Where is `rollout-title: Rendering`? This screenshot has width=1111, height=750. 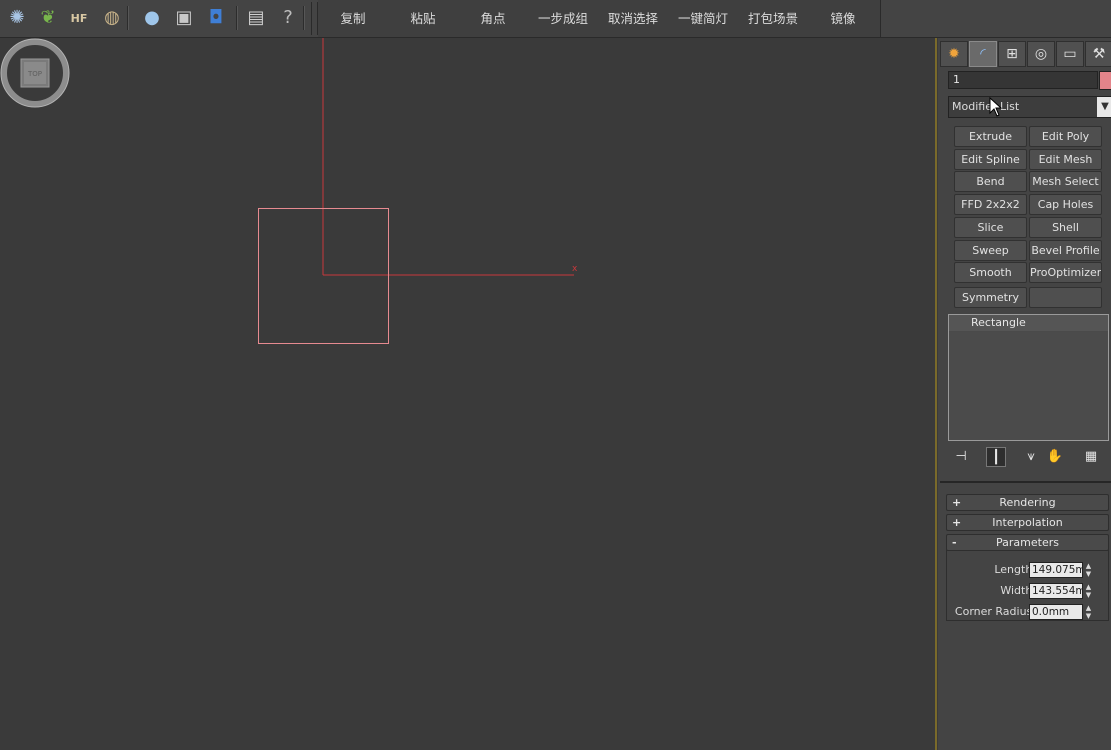
rollout-title: Rendering is located at coordinates (1027, 502).